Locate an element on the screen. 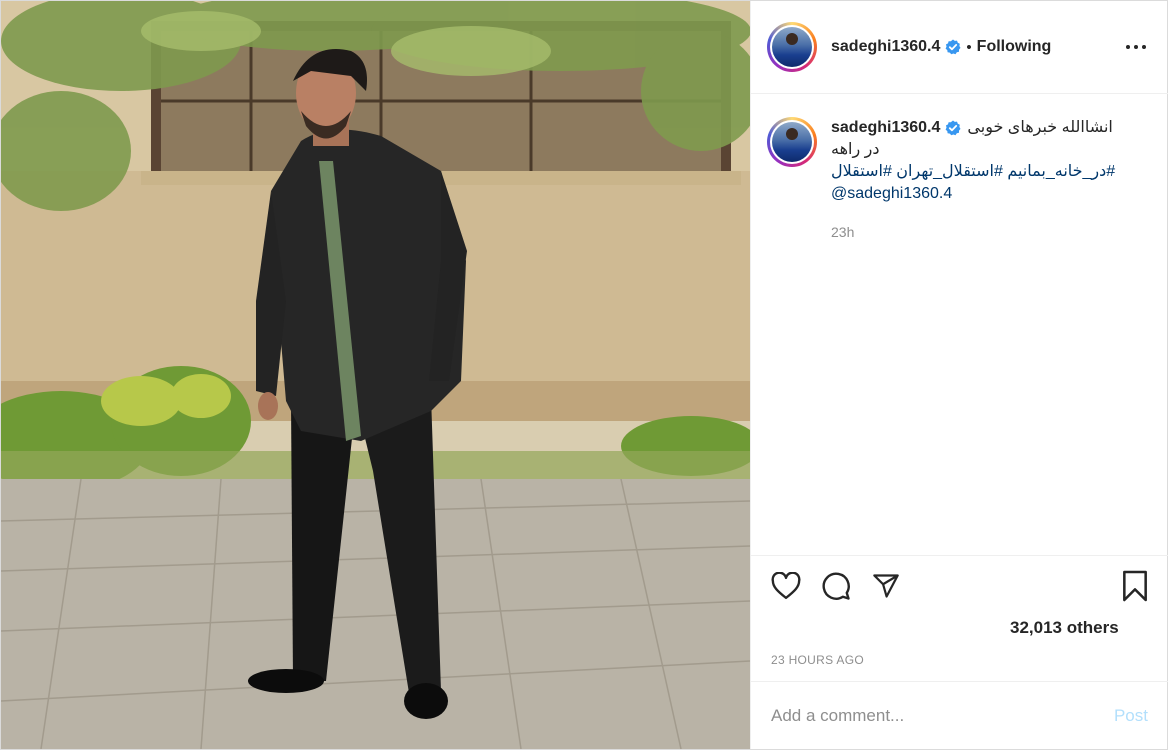  caption-mention: @sadeghi1360.4 is located at coordinates (981, 194).